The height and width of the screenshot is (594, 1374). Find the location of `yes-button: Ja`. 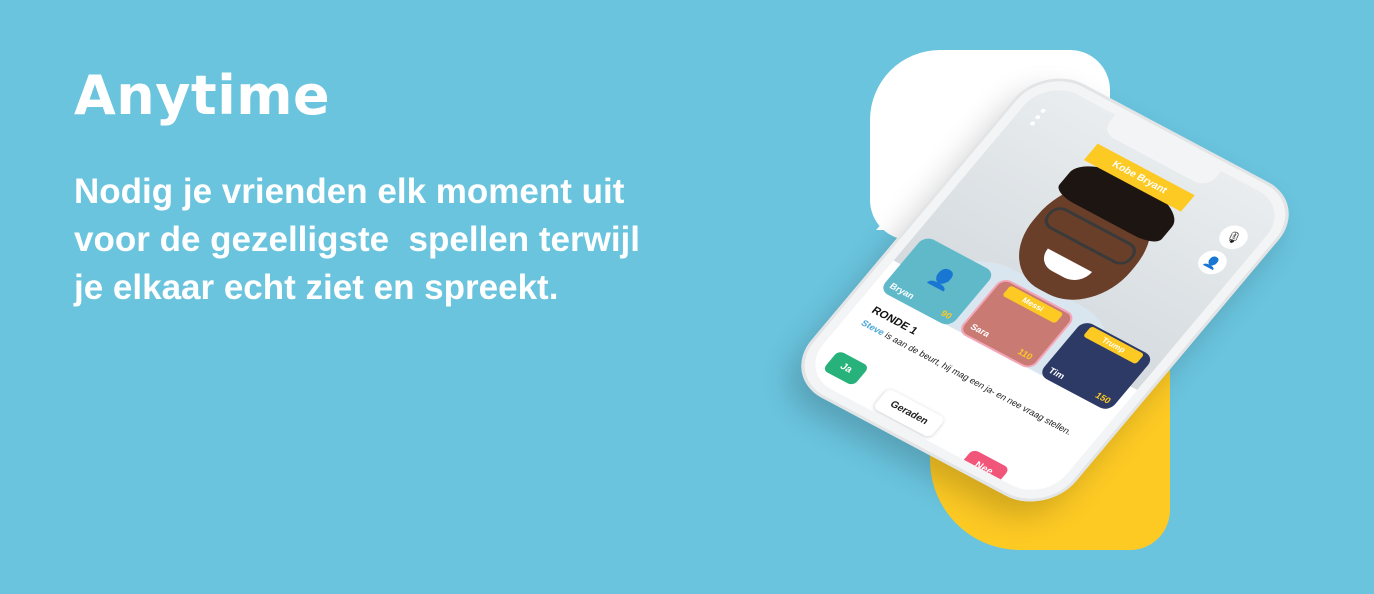

yes-button: Ja is located at coordinates (846, 368).